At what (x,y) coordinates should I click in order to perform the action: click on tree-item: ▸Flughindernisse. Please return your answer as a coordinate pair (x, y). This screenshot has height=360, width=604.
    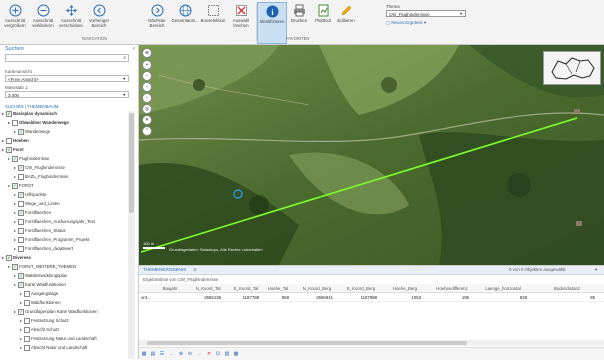
    Looking at the image, I should click on (28, 159).